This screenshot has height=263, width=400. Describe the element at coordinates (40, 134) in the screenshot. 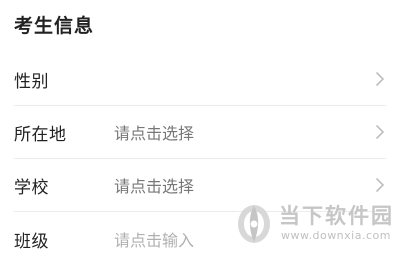

I see `location-label: 所在地` at that location.